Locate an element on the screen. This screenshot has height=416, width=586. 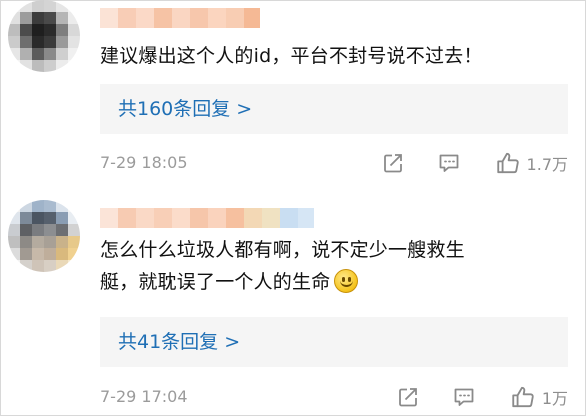
like-button: 1万 is located at coordinates (539, 397).